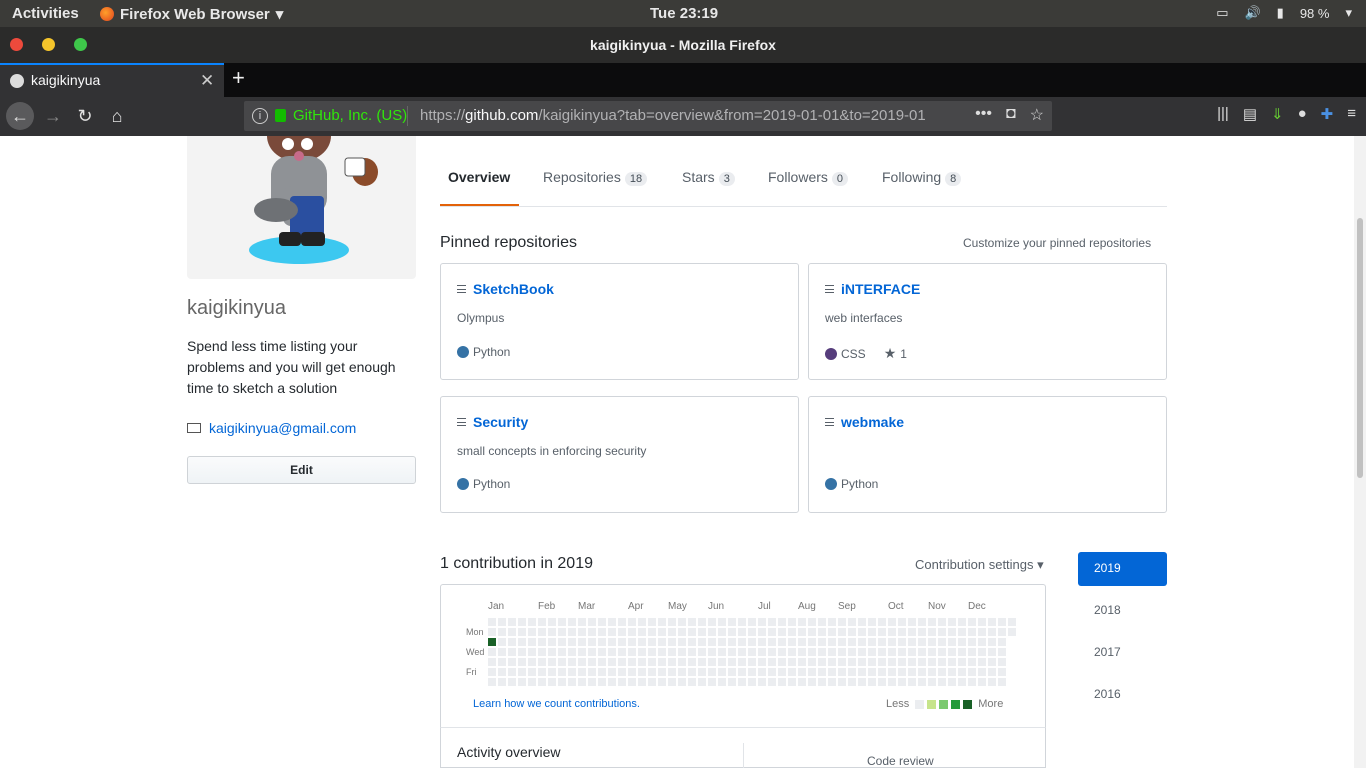  I want to click on extension-flag-icon: ✚, so click(1327, 114).